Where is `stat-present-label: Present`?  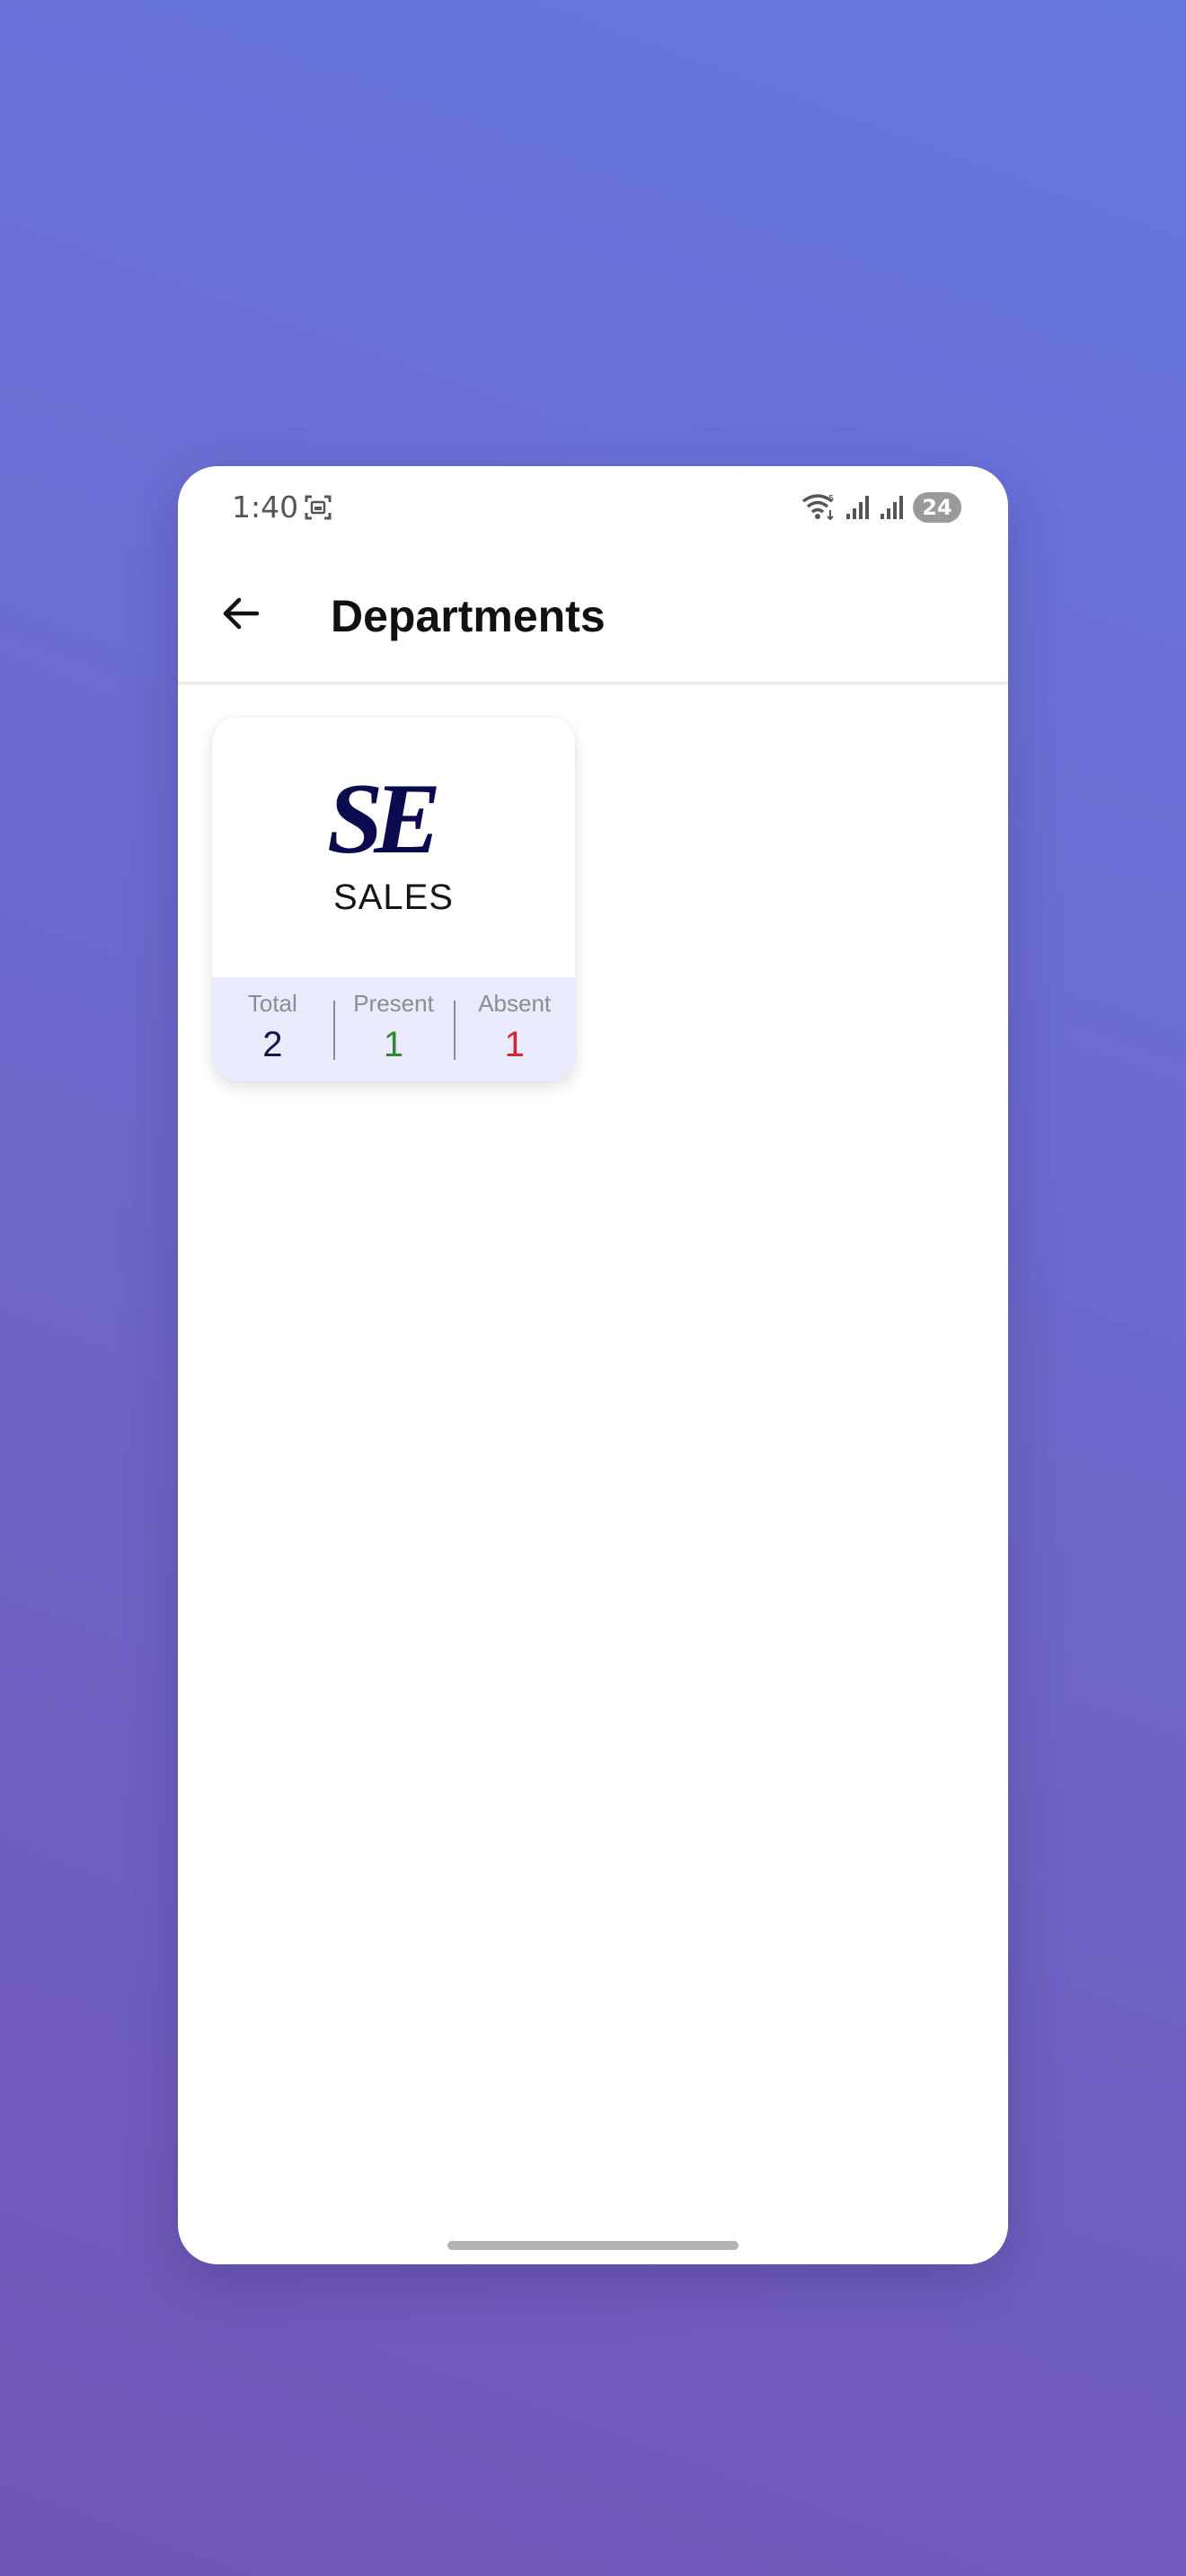
stat-present-label: Present is located at coordinates (393, 1003).